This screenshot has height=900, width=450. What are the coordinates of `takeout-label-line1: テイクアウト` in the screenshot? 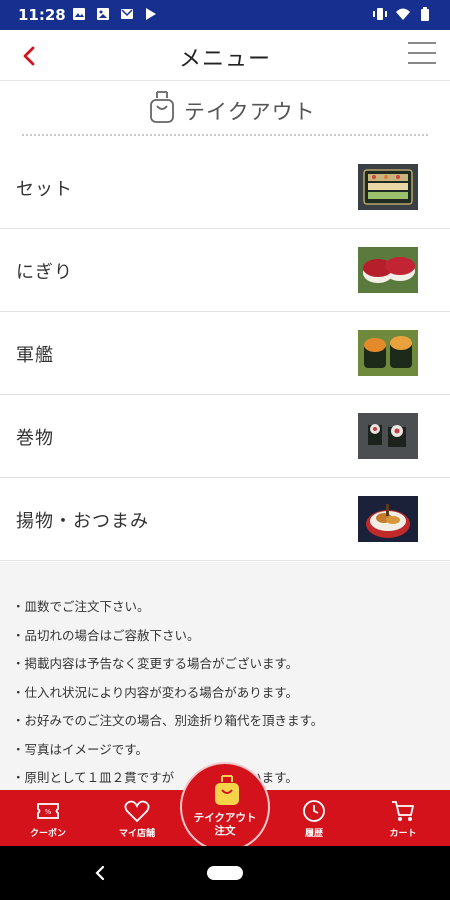 It's located at (225, 818).